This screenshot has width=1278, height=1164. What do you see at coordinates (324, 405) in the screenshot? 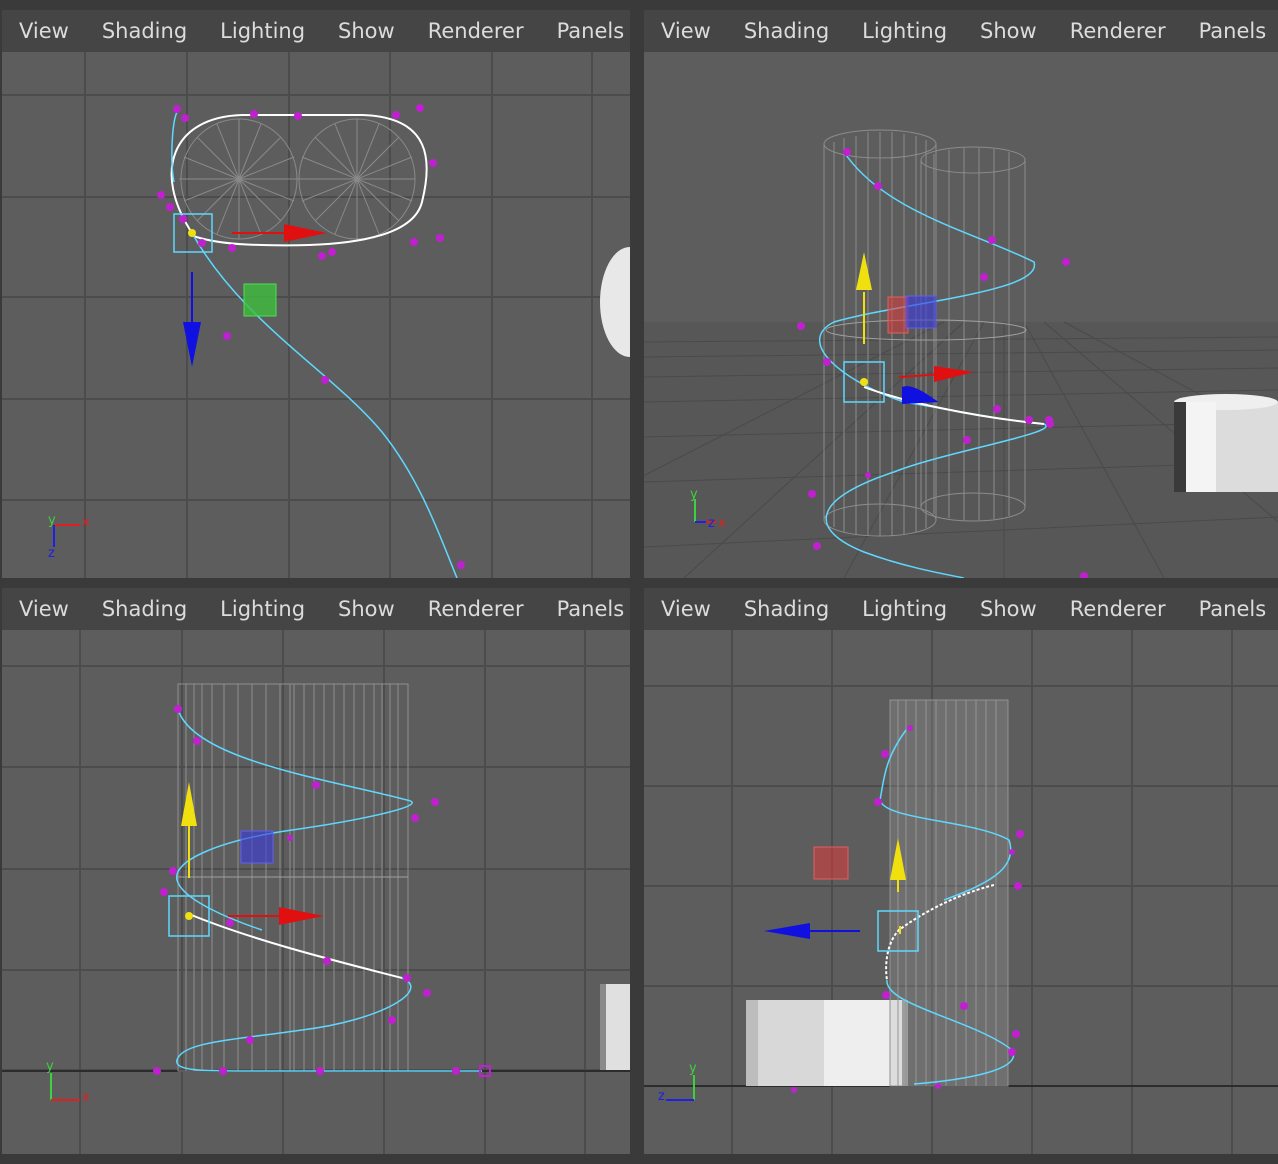
I see `nurbs-curve` at bounding box center [324, 405].